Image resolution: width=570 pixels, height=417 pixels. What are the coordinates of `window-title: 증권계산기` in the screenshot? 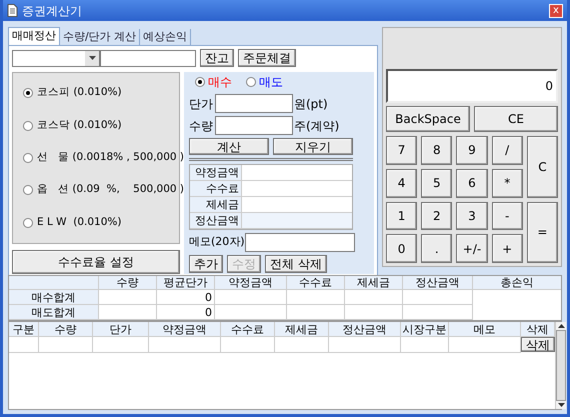 It's located at (52, 11).